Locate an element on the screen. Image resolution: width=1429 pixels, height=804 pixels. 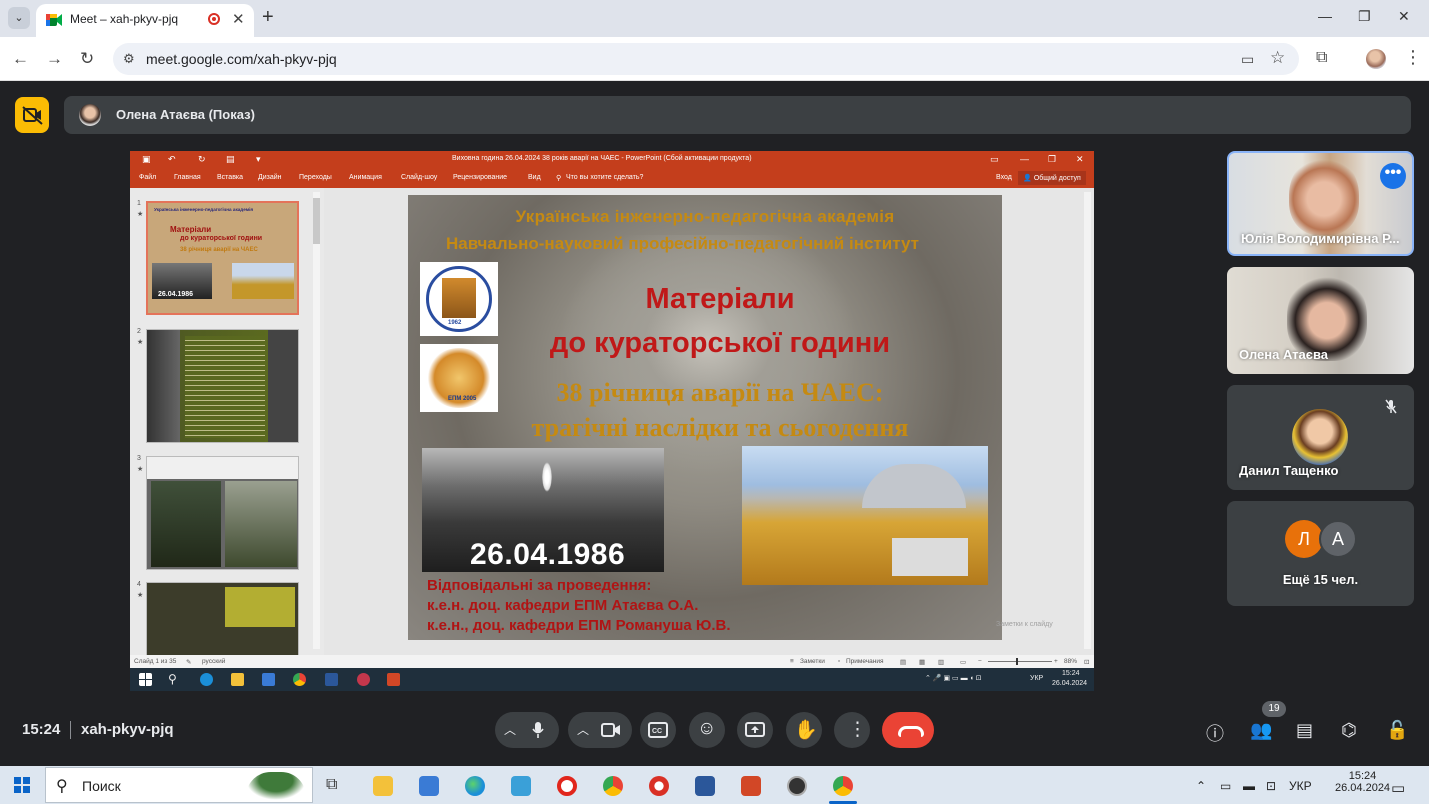
extensions-puzzle-icon: ⧉ is located at coordinates (1321, 58).